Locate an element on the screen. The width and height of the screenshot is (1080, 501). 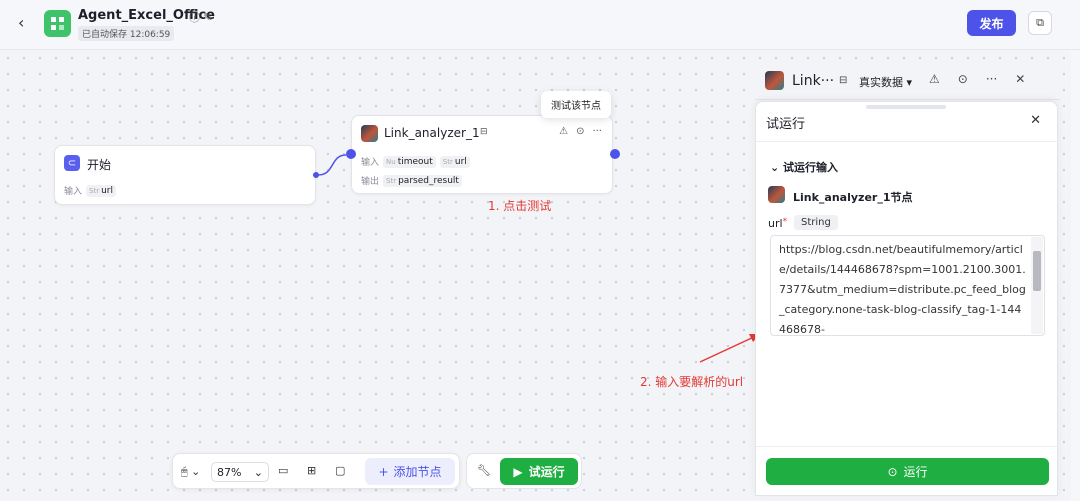
data-mode-select: 真实数据 ▾ is located at coordinates (885, 82).